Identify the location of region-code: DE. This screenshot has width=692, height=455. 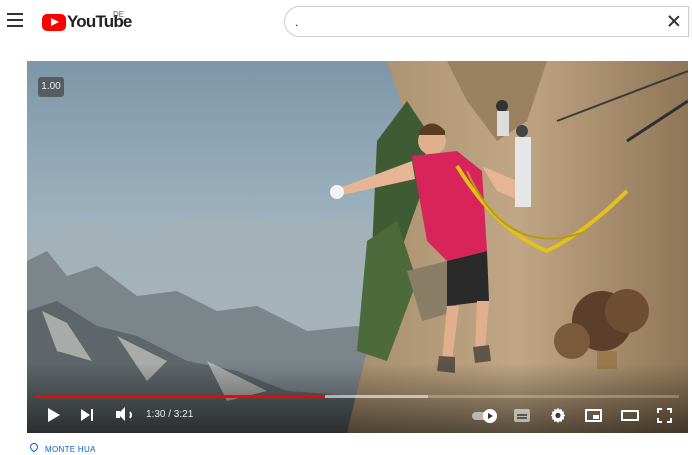
(119, 14).